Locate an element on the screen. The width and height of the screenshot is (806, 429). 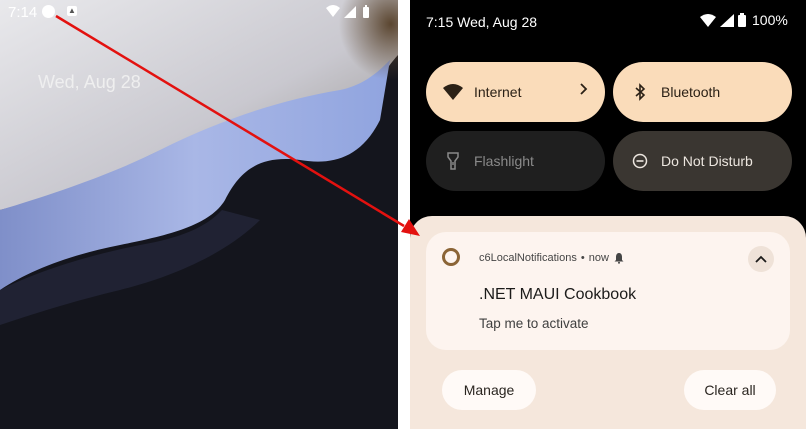
collapse-button is located at coordinates (761, 259).